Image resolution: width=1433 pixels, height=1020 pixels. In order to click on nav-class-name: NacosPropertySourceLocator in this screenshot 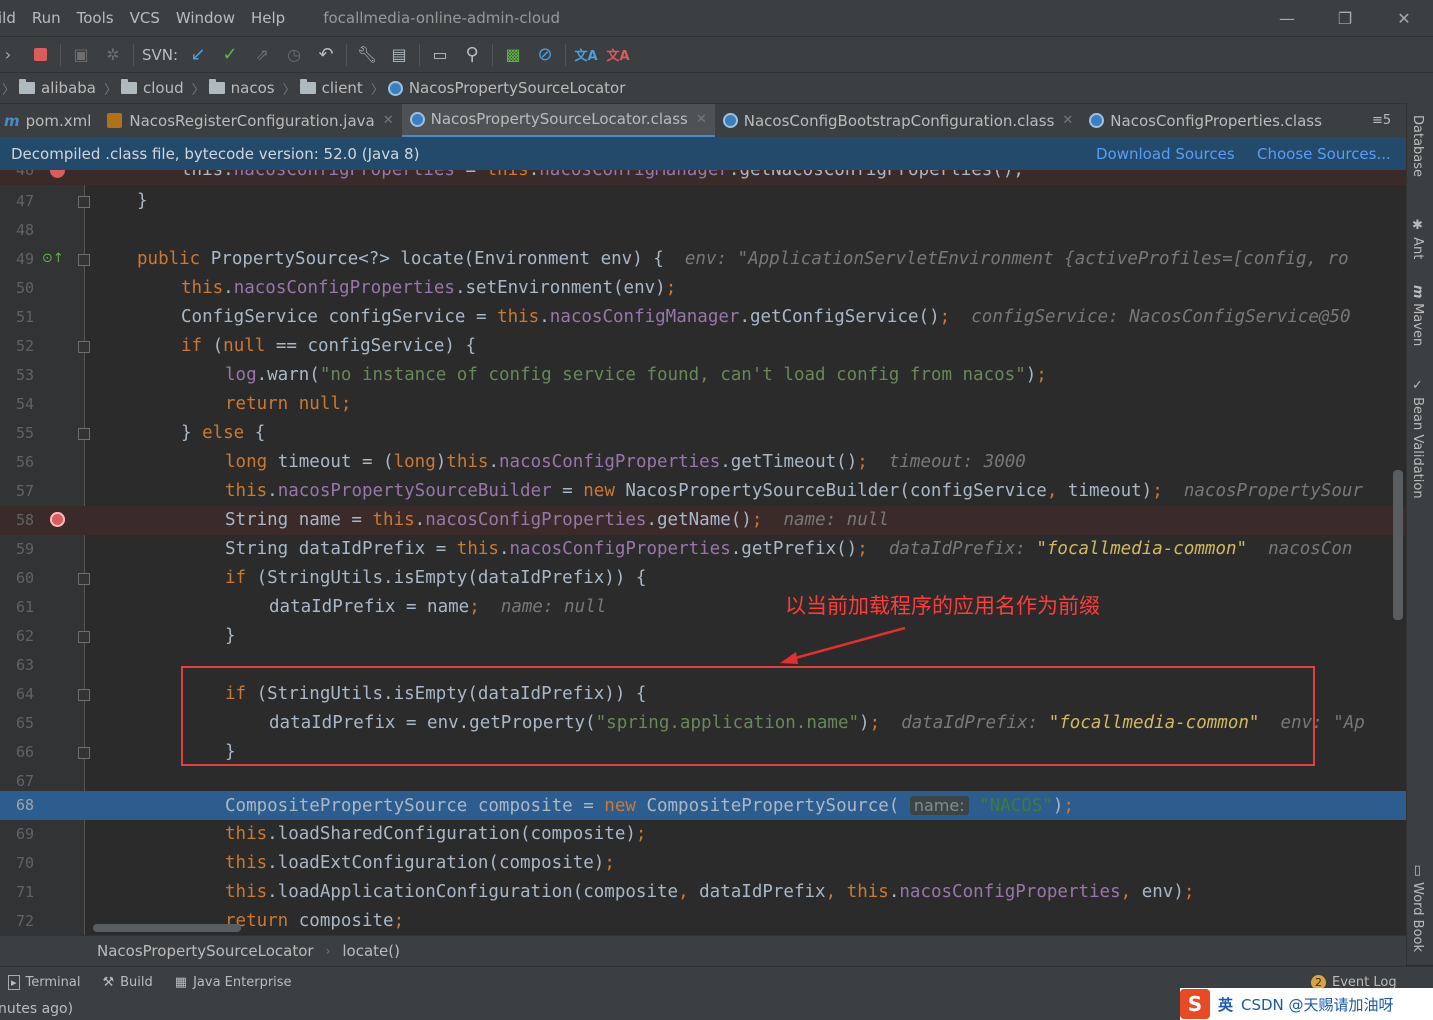, I will do `click(205, 951)`.